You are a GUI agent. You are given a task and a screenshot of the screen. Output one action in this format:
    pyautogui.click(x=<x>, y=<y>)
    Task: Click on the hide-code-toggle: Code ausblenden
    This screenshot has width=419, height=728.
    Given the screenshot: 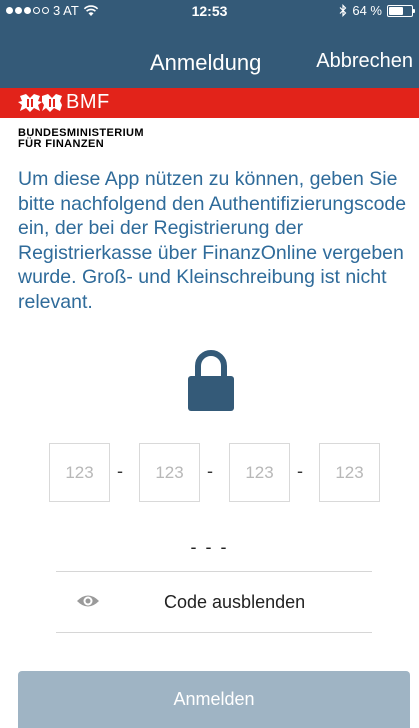 What is the action you would take?
    pyautogui.click(x=214, y=602)
    